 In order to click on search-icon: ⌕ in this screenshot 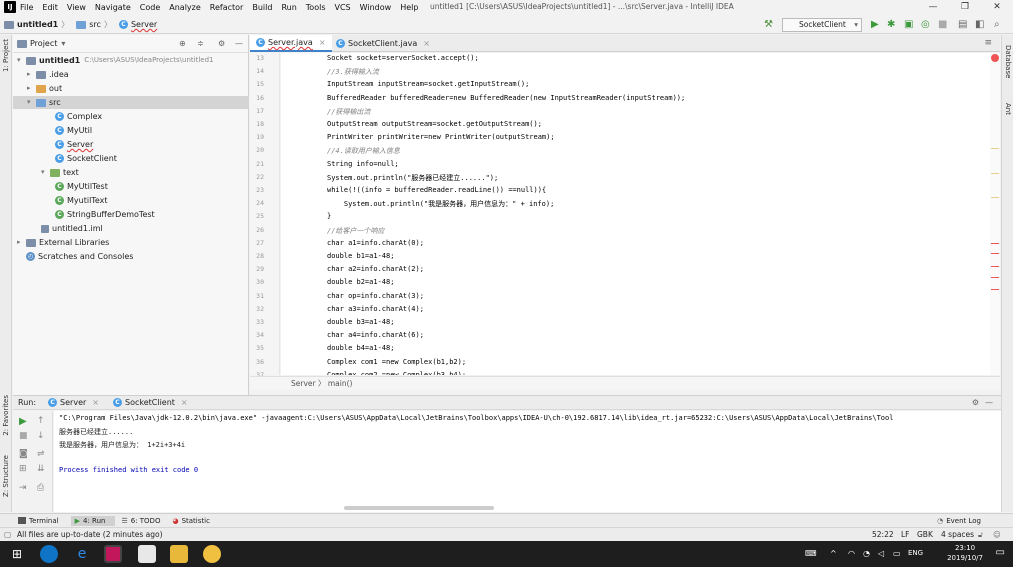, I will do `click(997, 25)`.